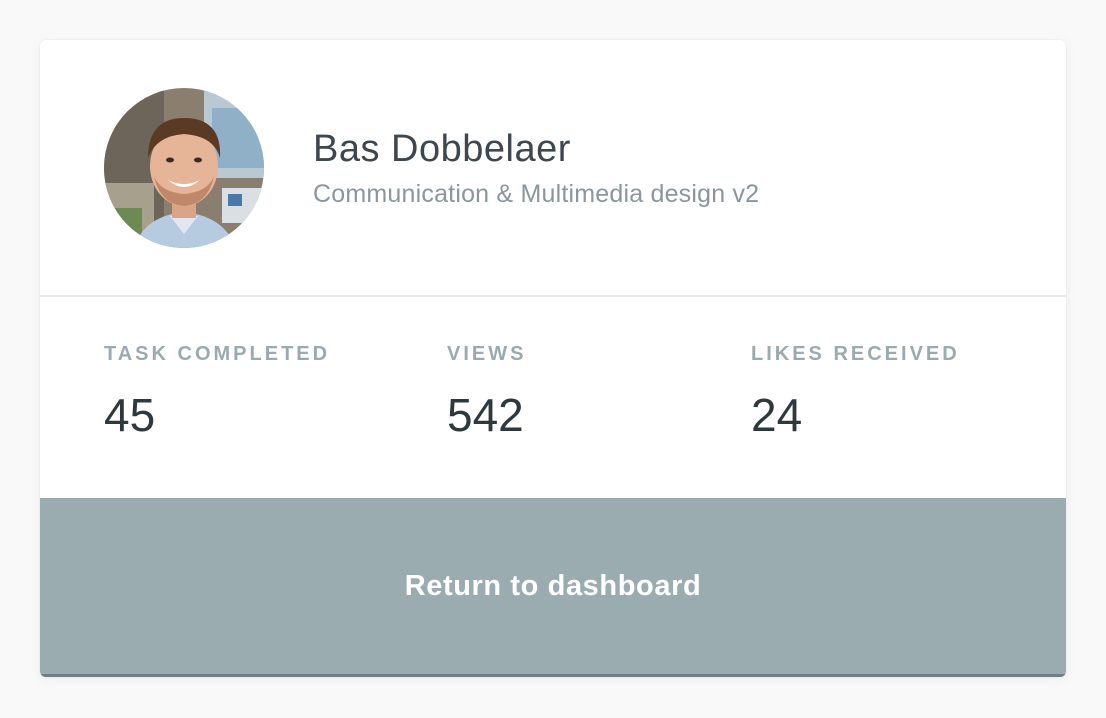  I want to click on profile-name: Bas Dobbelaer, so click(442, 149).